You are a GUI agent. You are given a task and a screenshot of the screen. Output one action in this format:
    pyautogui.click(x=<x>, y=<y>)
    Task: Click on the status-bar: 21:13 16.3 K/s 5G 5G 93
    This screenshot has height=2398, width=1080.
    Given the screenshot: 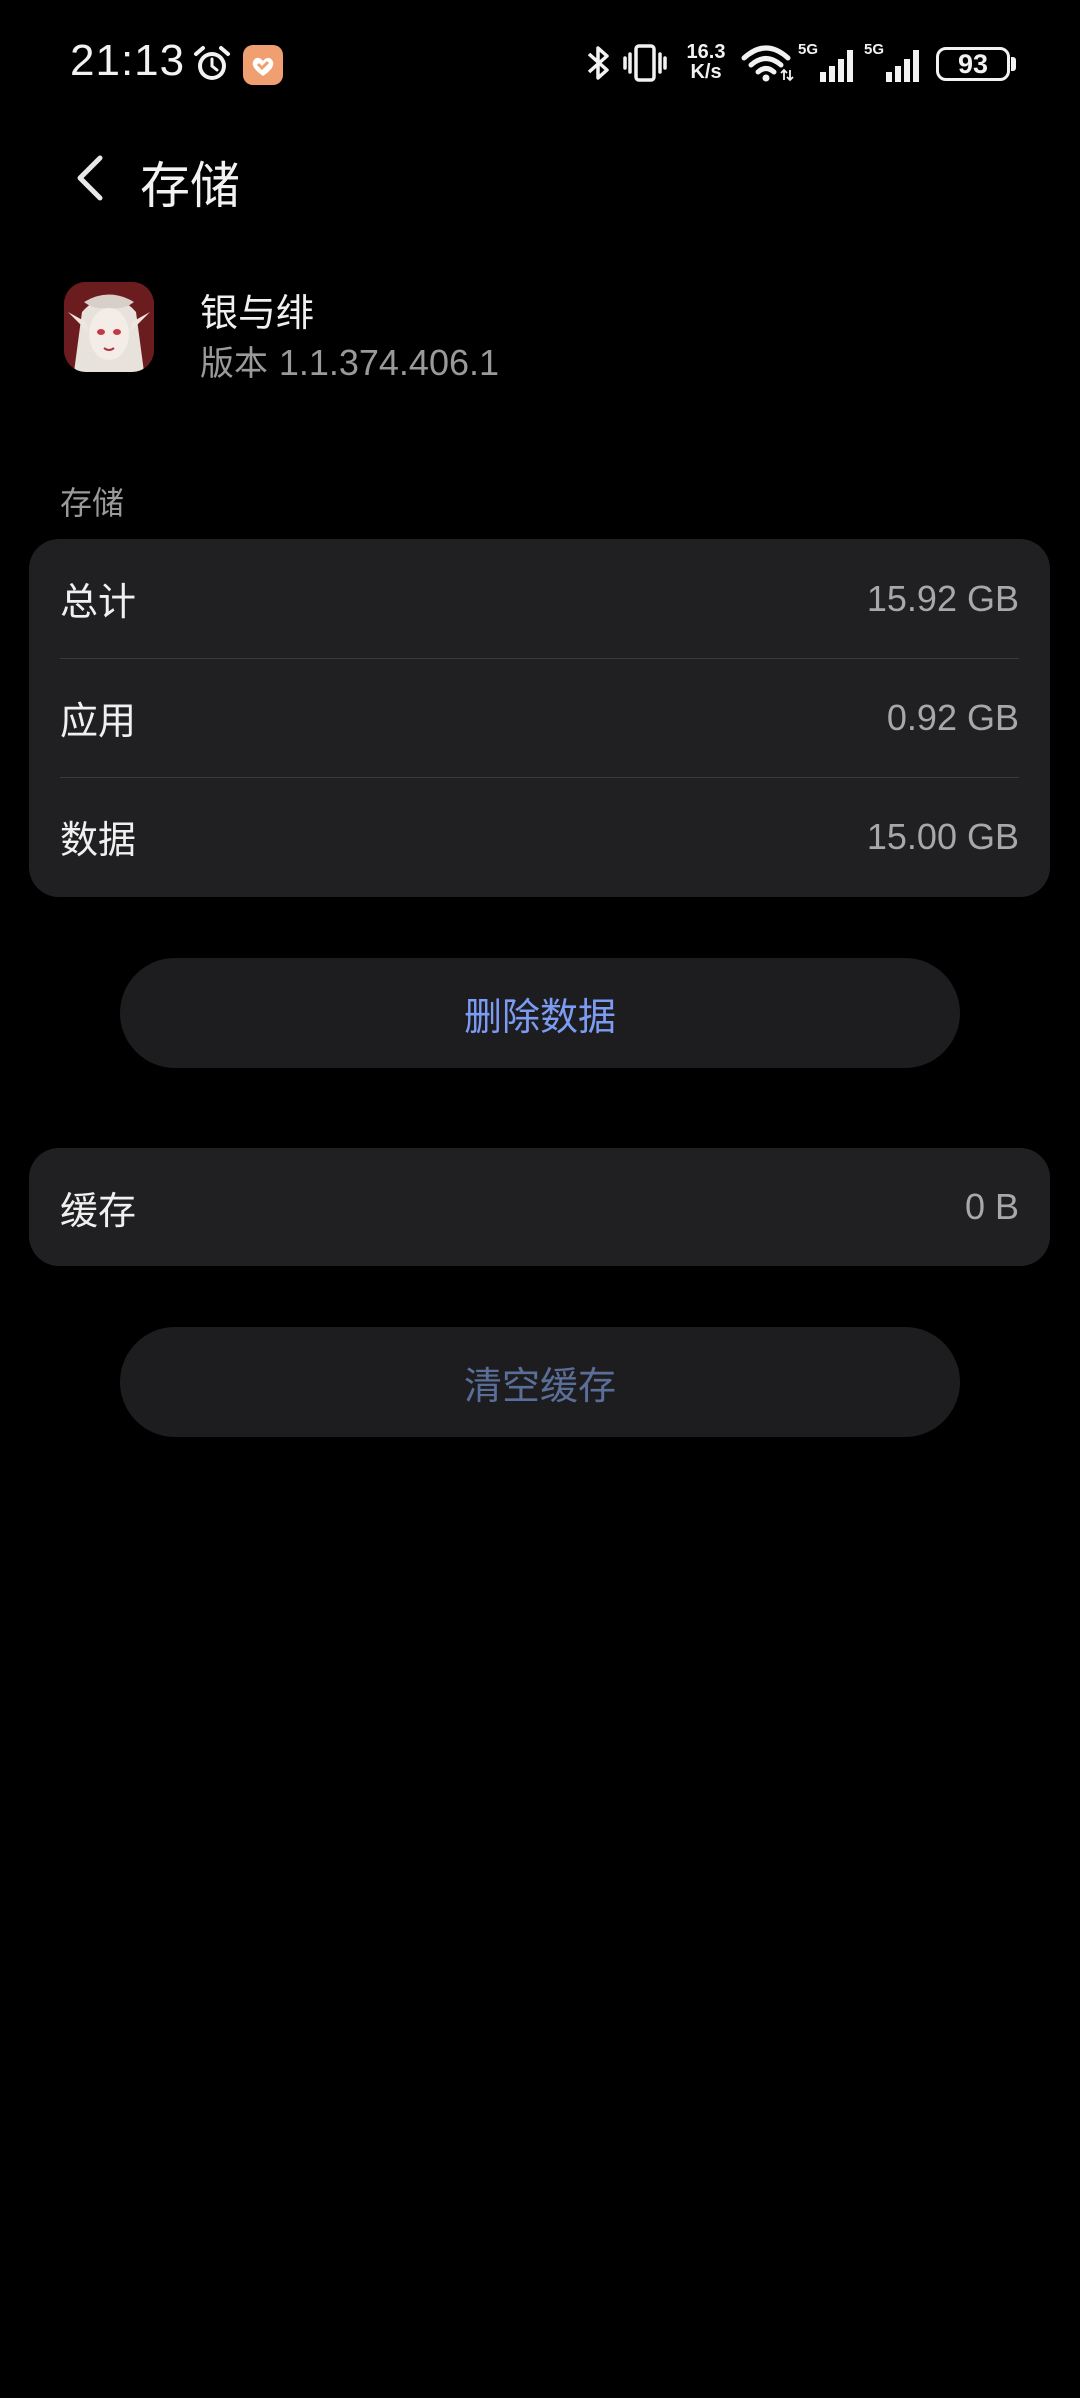 What is the action you would take?
    pyautogui.click(x=540, y=65)
    